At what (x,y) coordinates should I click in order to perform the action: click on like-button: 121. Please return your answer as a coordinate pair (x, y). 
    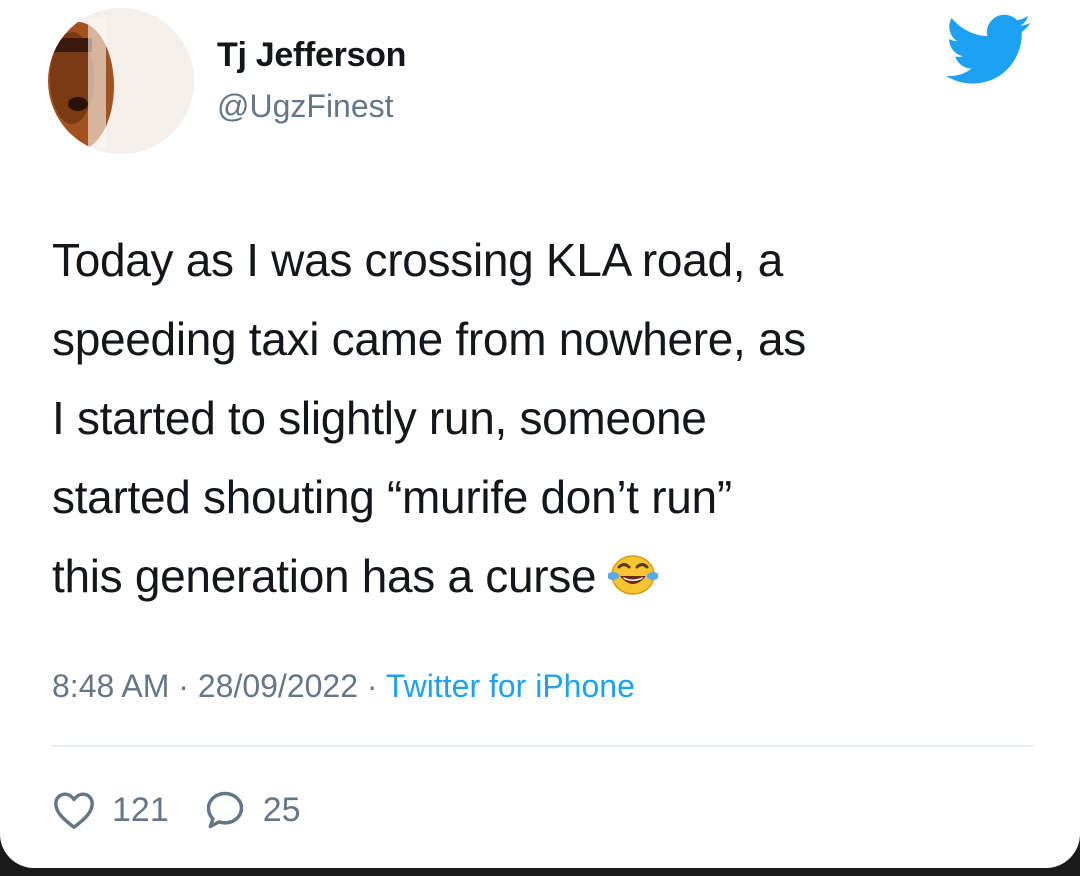
    Looking at the image, I should click on (110, 810).